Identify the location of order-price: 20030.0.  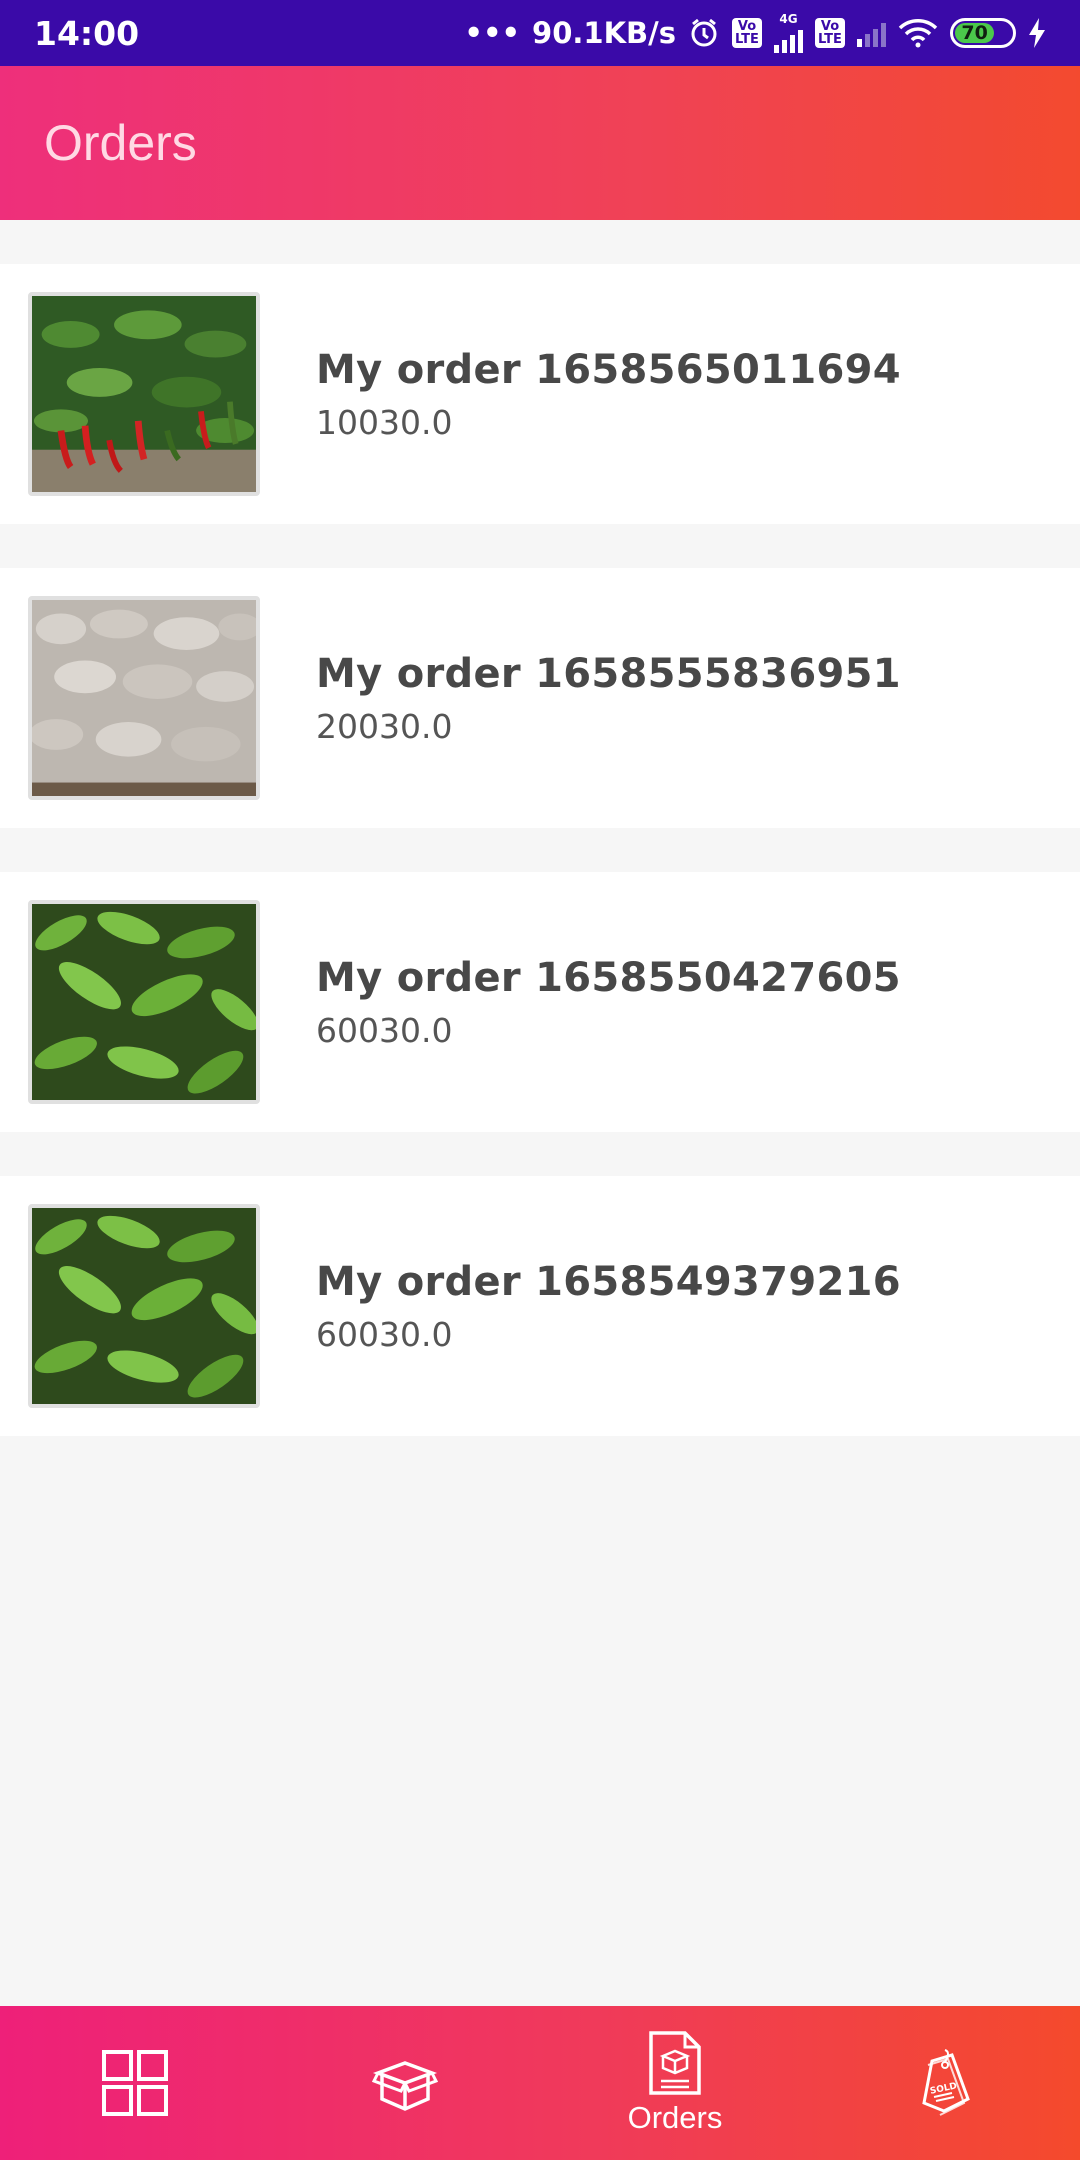
(384, 726).